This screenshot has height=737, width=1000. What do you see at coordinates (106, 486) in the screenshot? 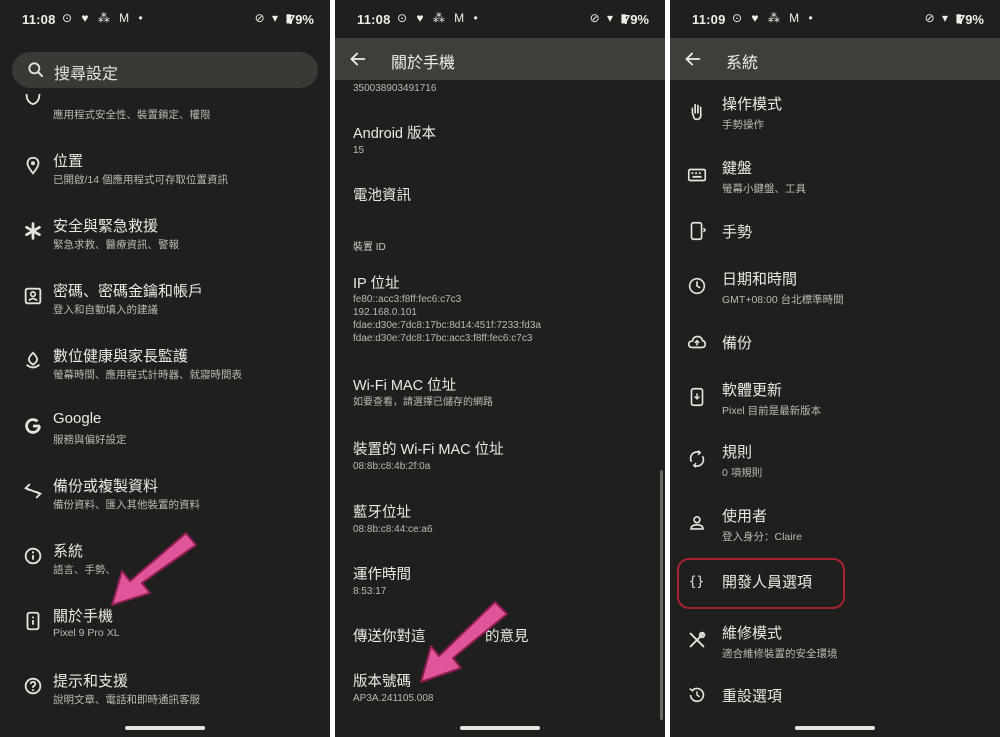
I see `settings-item-title: 備份或複製資料` at bounding box center [106, 486].